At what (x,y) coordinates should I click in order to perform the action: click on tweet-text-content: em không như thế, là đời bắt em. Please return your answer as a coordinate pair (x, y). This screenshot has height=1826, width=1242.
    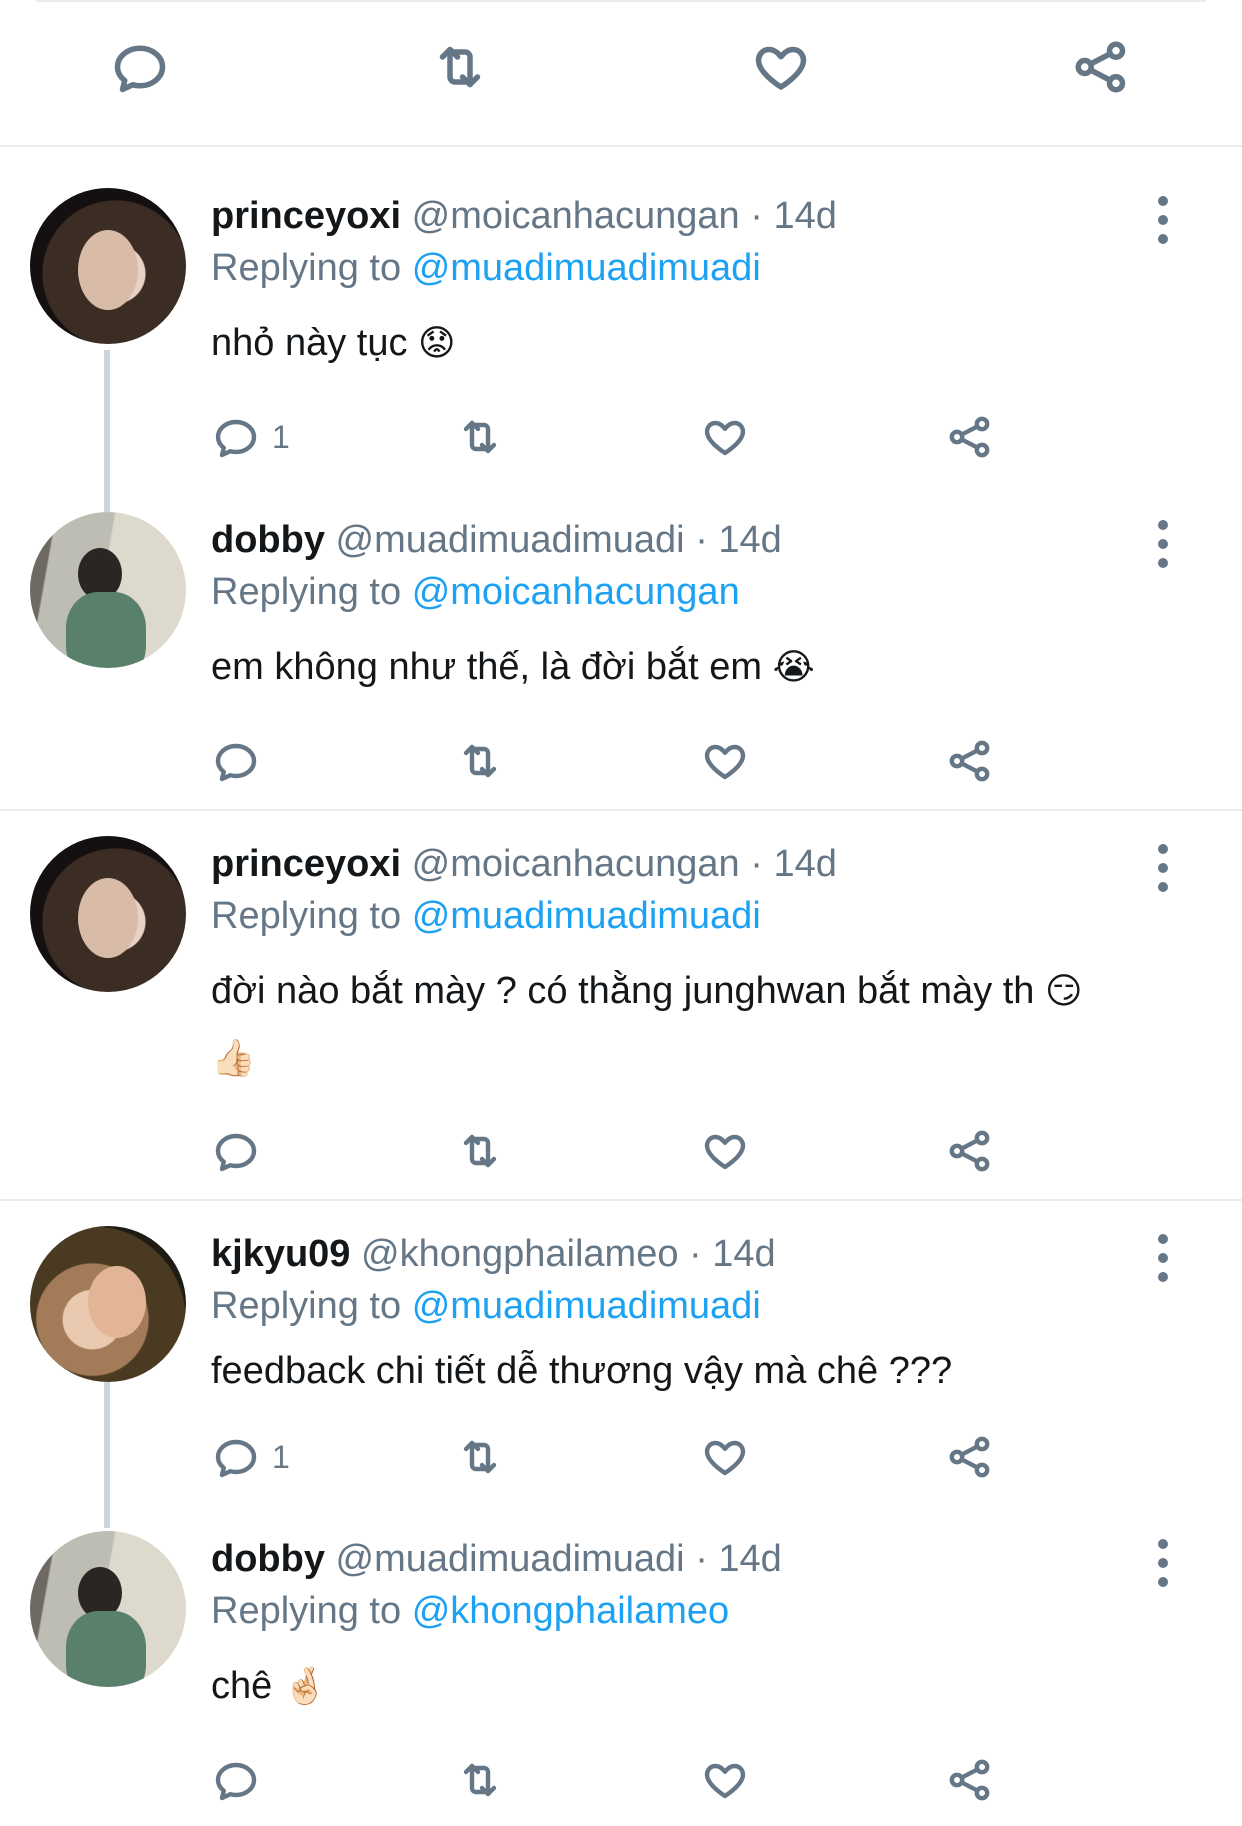
    Looking at the image, I should click on (486, 667).